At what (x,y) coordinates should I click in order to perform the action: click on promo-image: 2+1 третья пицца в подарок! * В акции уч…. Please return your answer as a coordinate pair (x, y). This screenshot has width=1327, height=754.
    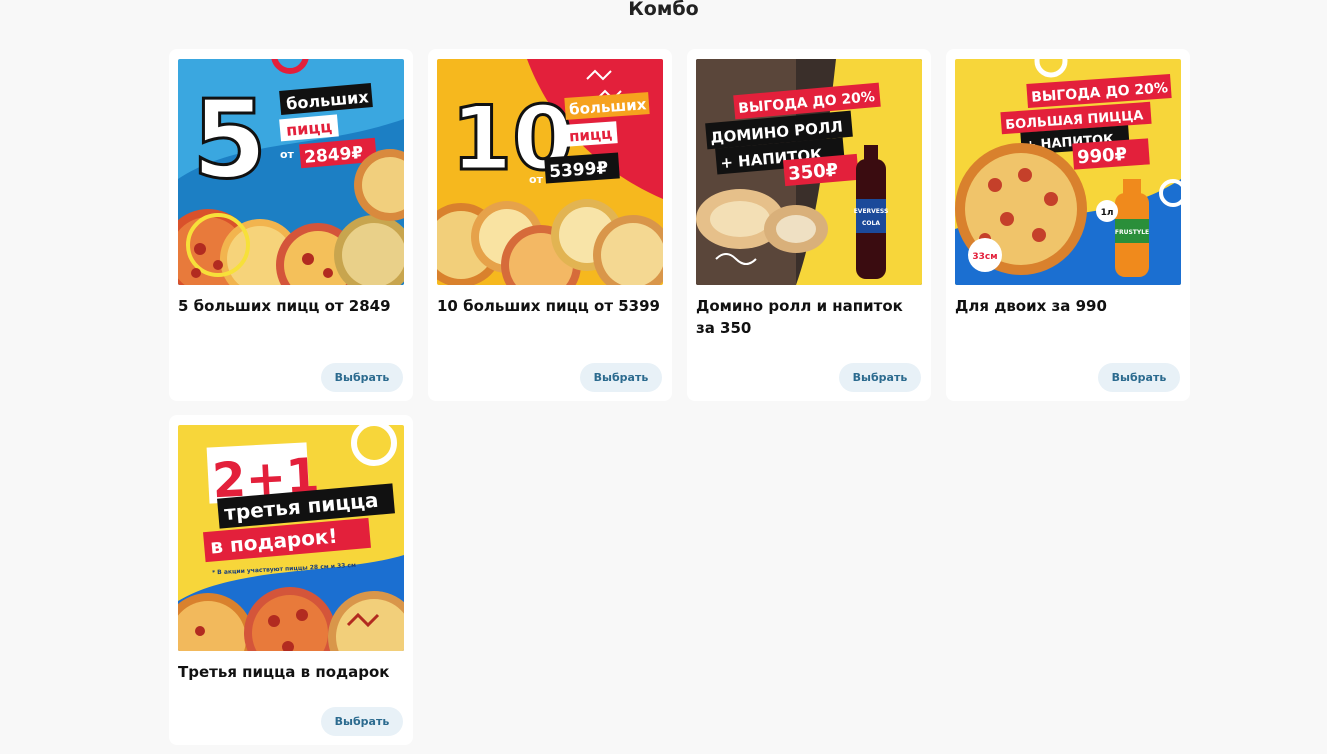
    Looking at the image, I should click on (291, 538).